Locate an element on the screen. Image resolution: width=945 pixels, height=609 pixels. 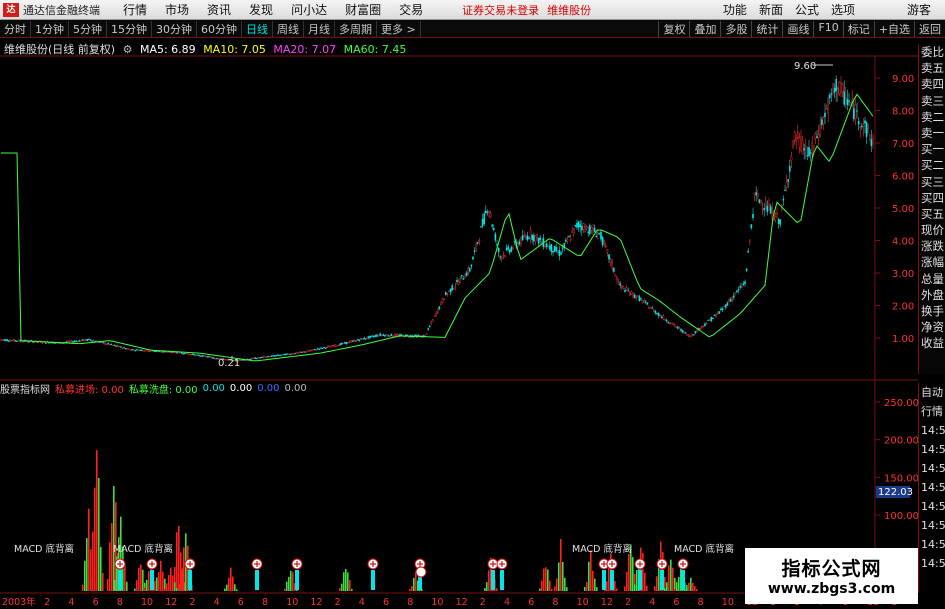
menu-new-page: 新面 is located at coordinates (771, 9).